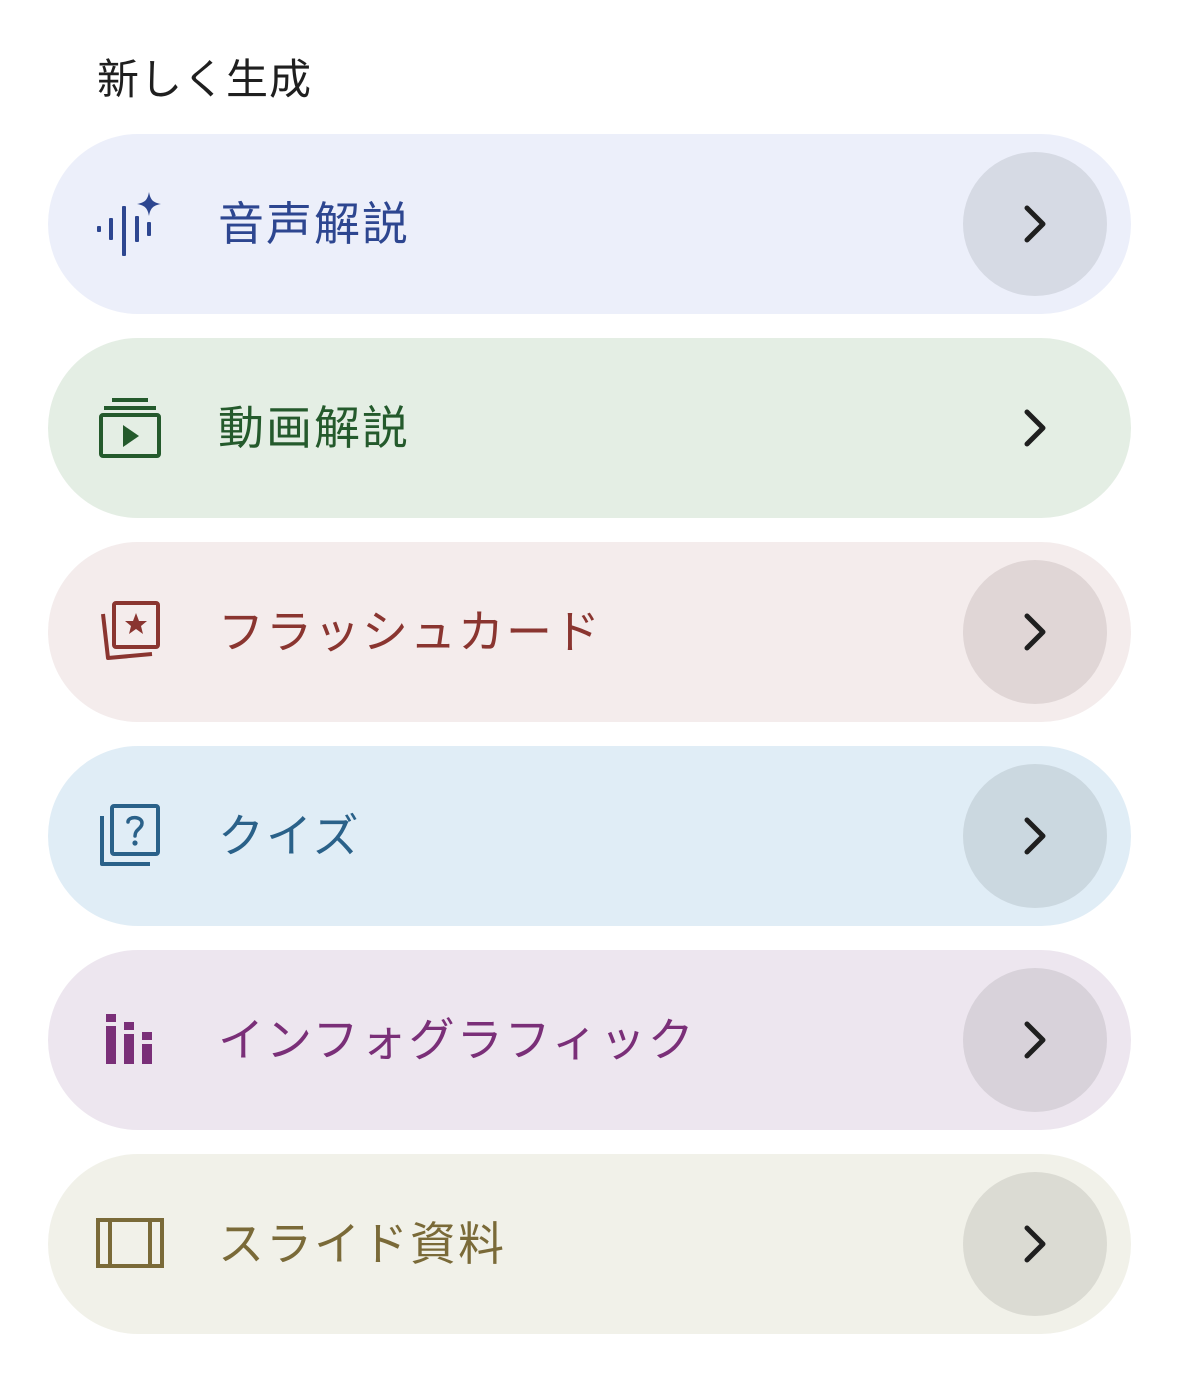 This screenshot has width=1179, height=1390. I want to click on slide-deck-arrow-button, so click(1035, 1244).